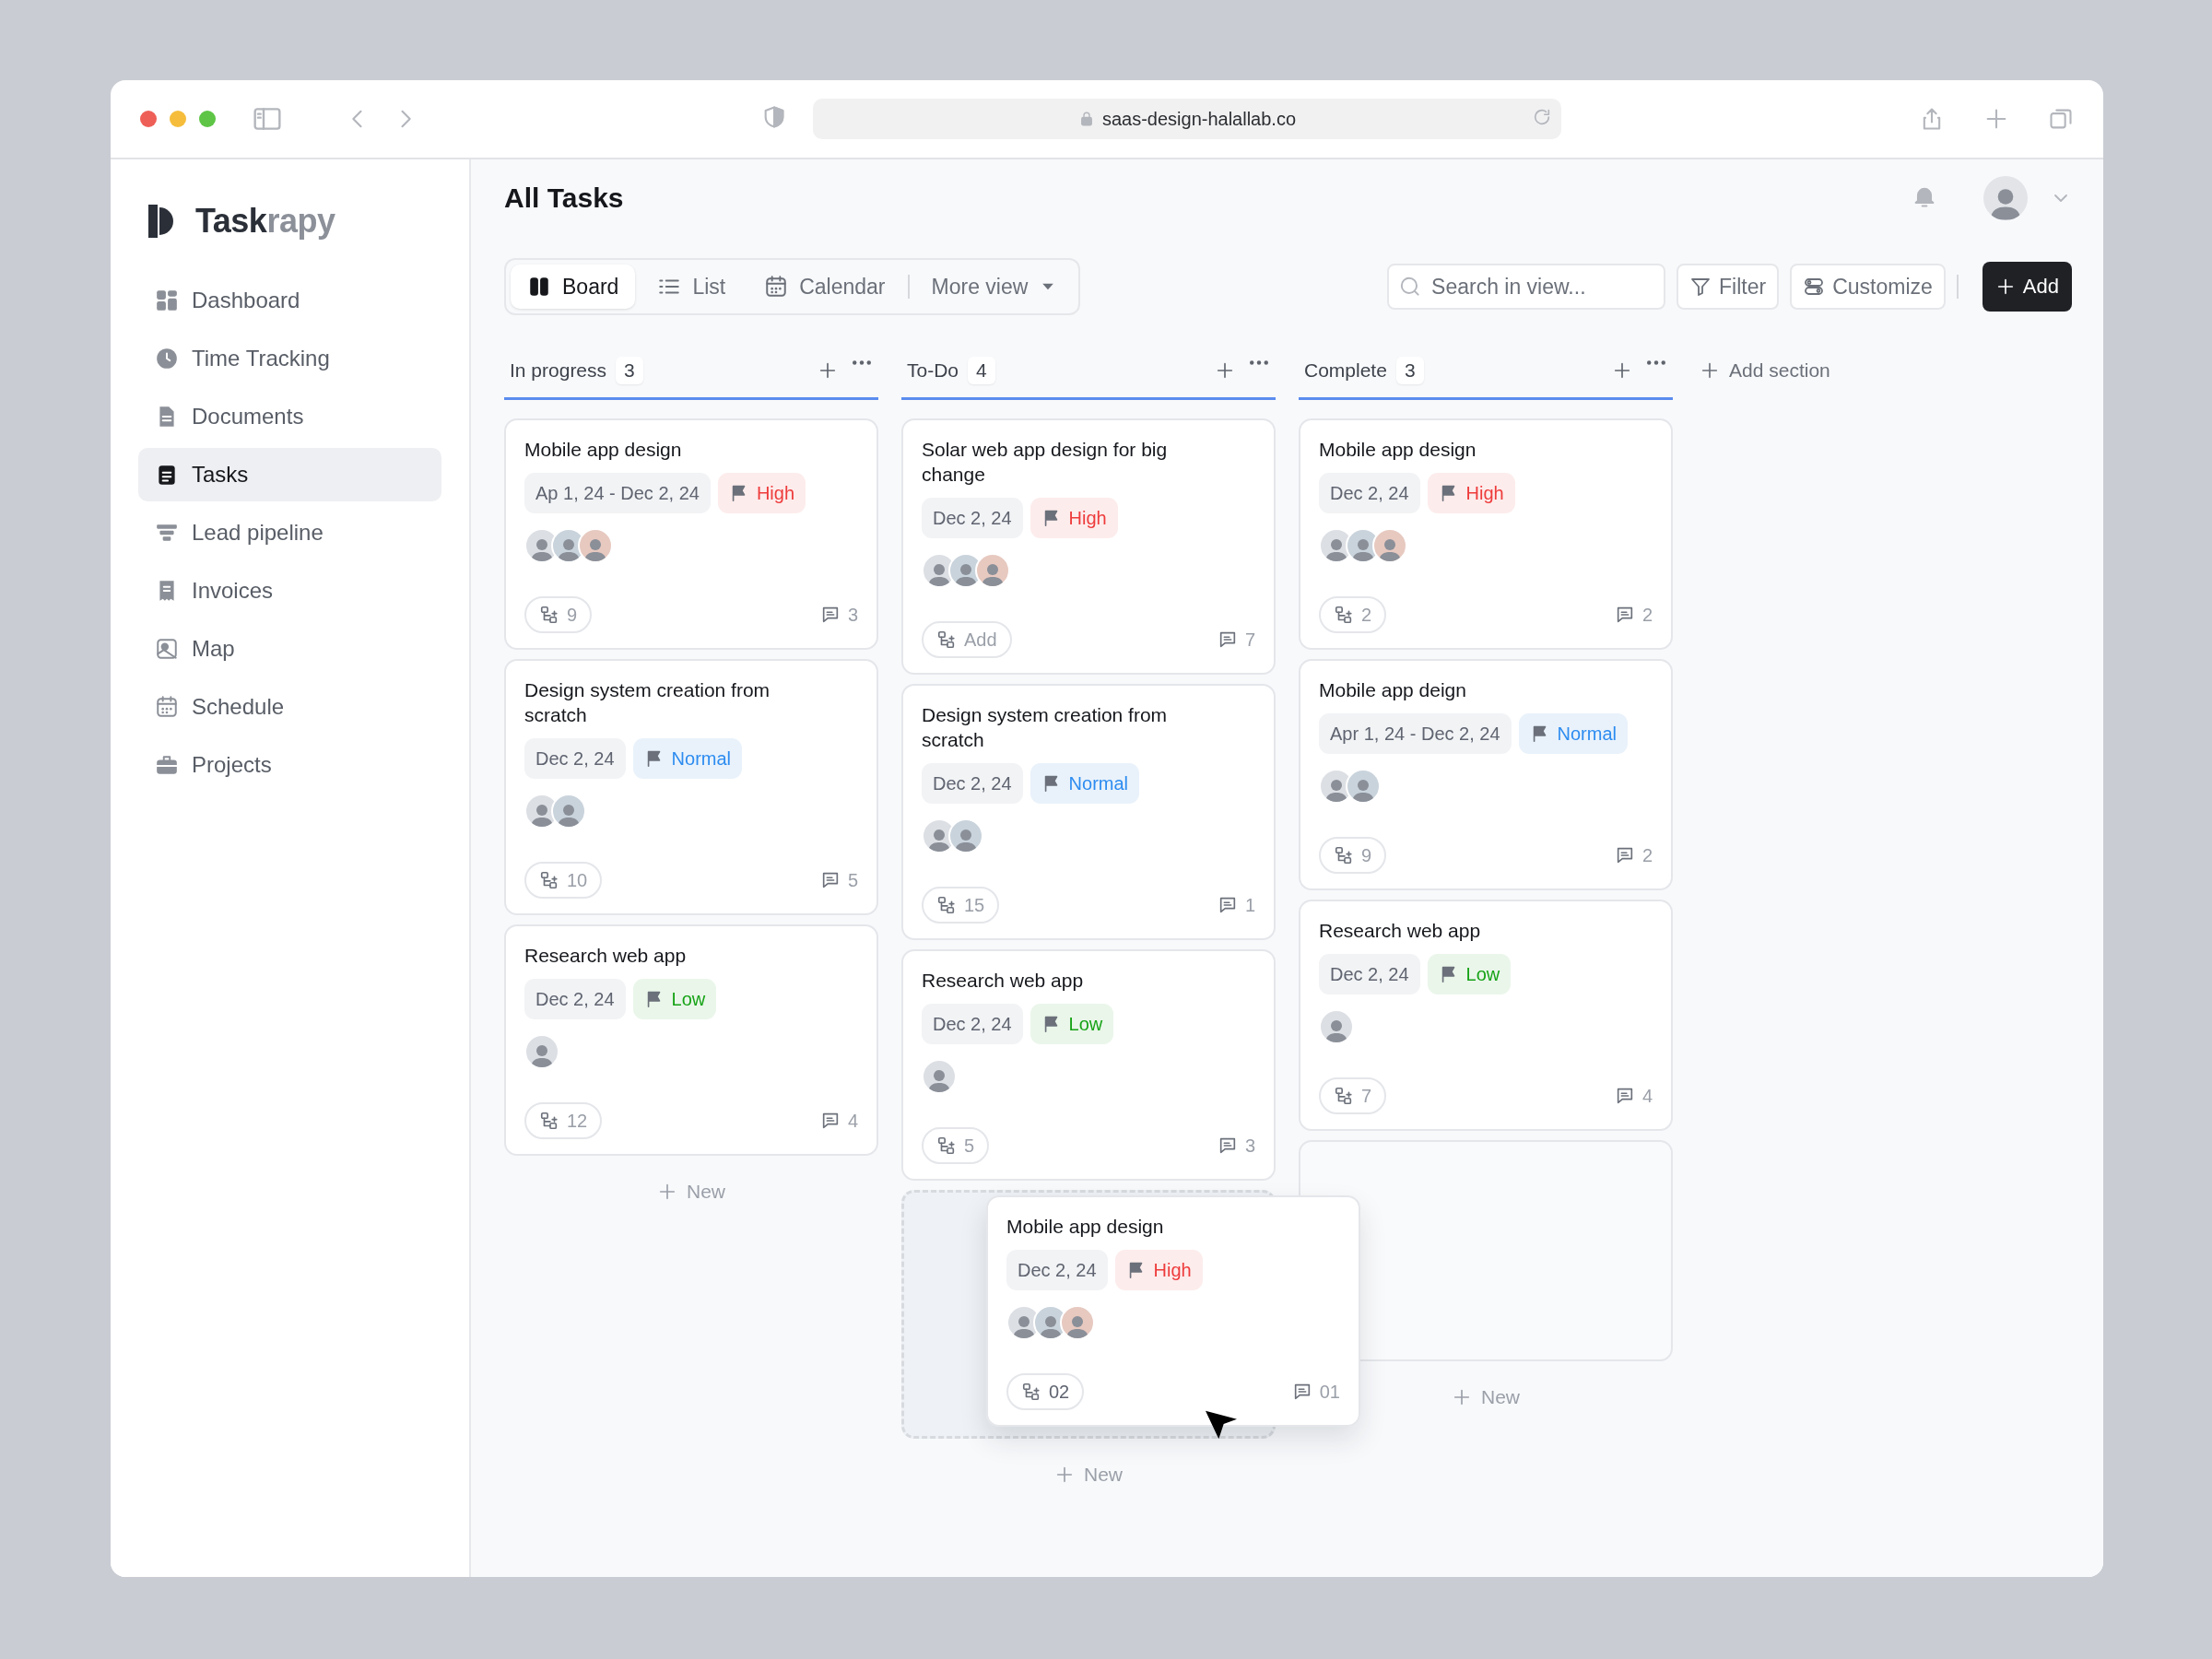 Image resolution: width=2212 pixels, height=1659 pixels. What do you see at coordinates (289, 649) in the screenshot?
I see `sidebar-item: Map` at bounding box center [289, 649].